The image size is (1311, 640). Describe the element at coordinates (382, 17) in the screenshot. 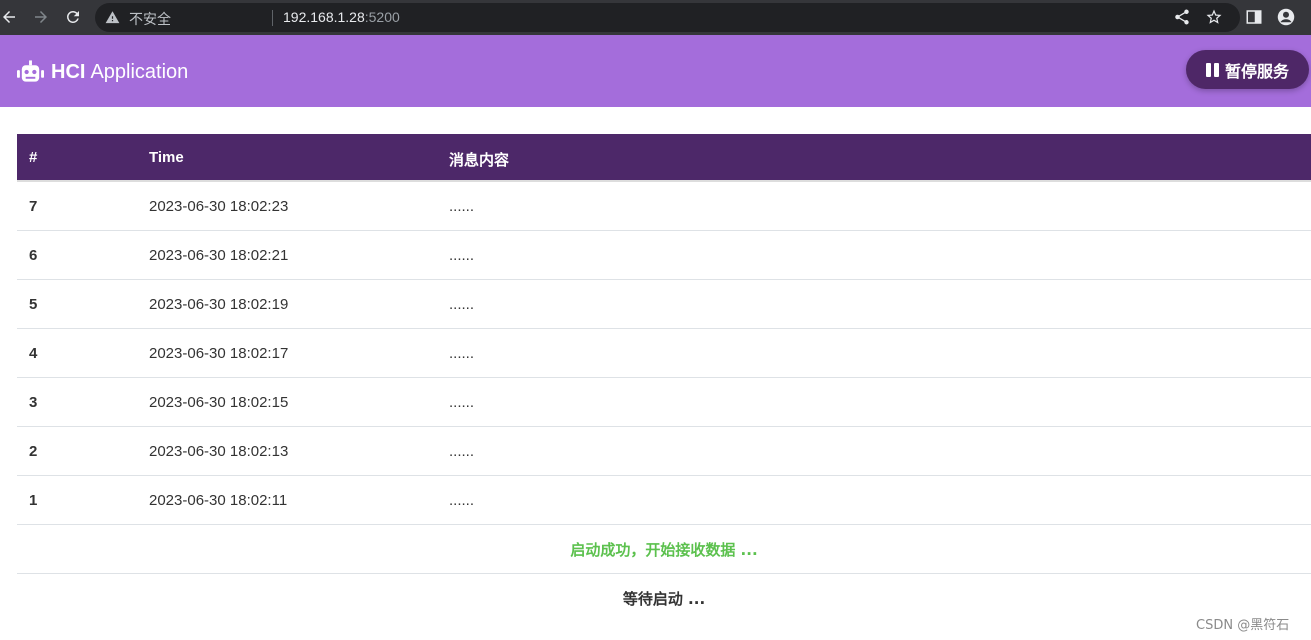

I see `url-port: :5200` at that location.